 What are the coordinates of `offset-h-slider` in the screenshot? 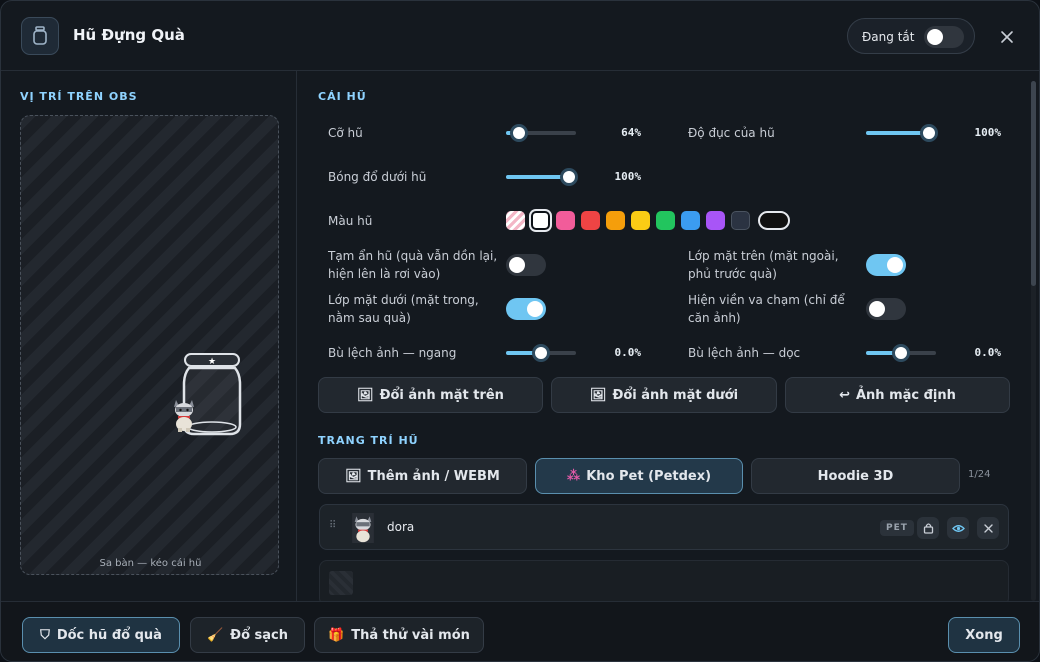 It's located at (541, 353).